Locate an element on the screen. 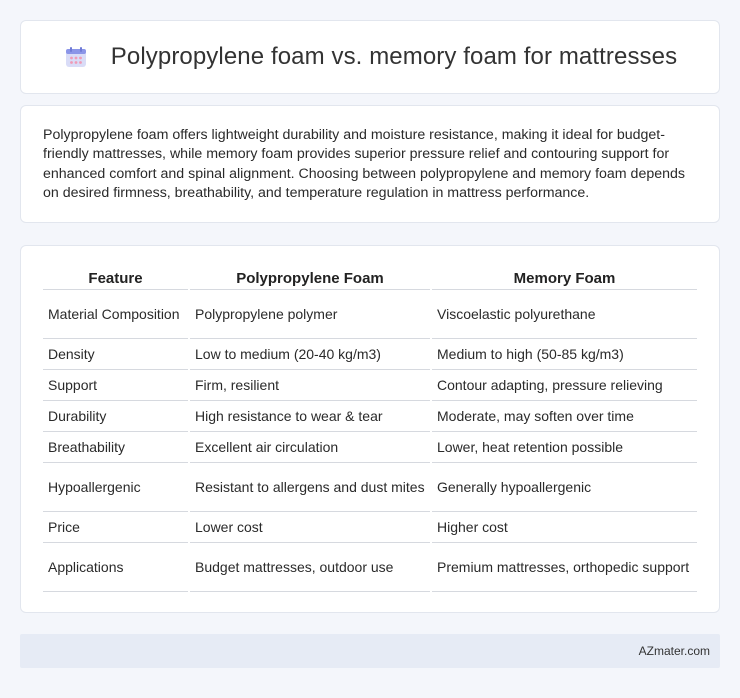 The image size is (740, 698). row-polypropylene: Firm, resilient is located at coordinates (310, 385).